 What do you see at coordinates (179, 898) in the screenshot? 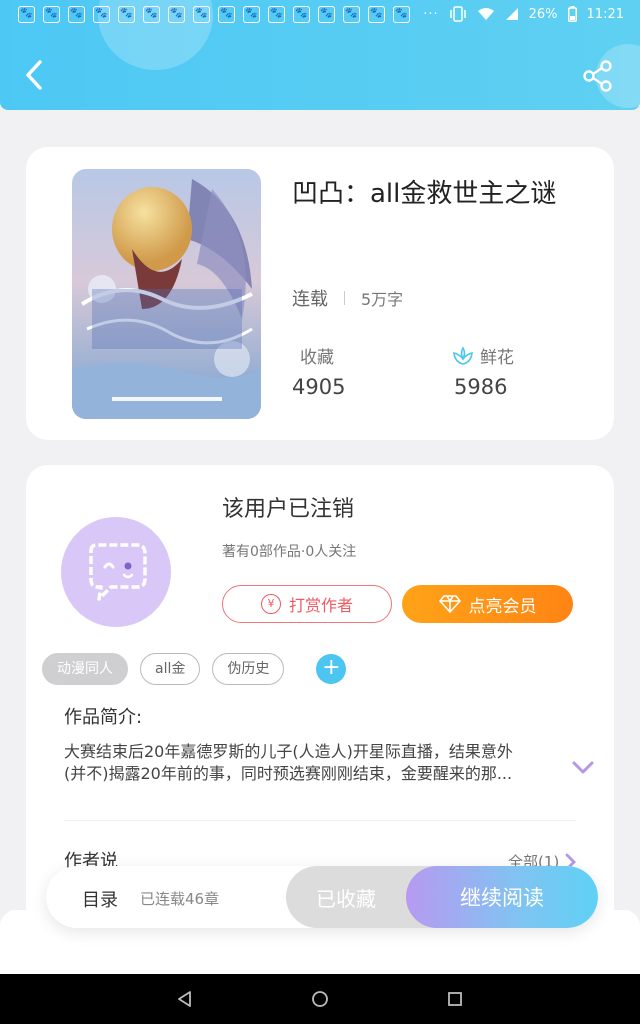
I see `chapter-count: 已连载46章` at bounding box center [179, 898].